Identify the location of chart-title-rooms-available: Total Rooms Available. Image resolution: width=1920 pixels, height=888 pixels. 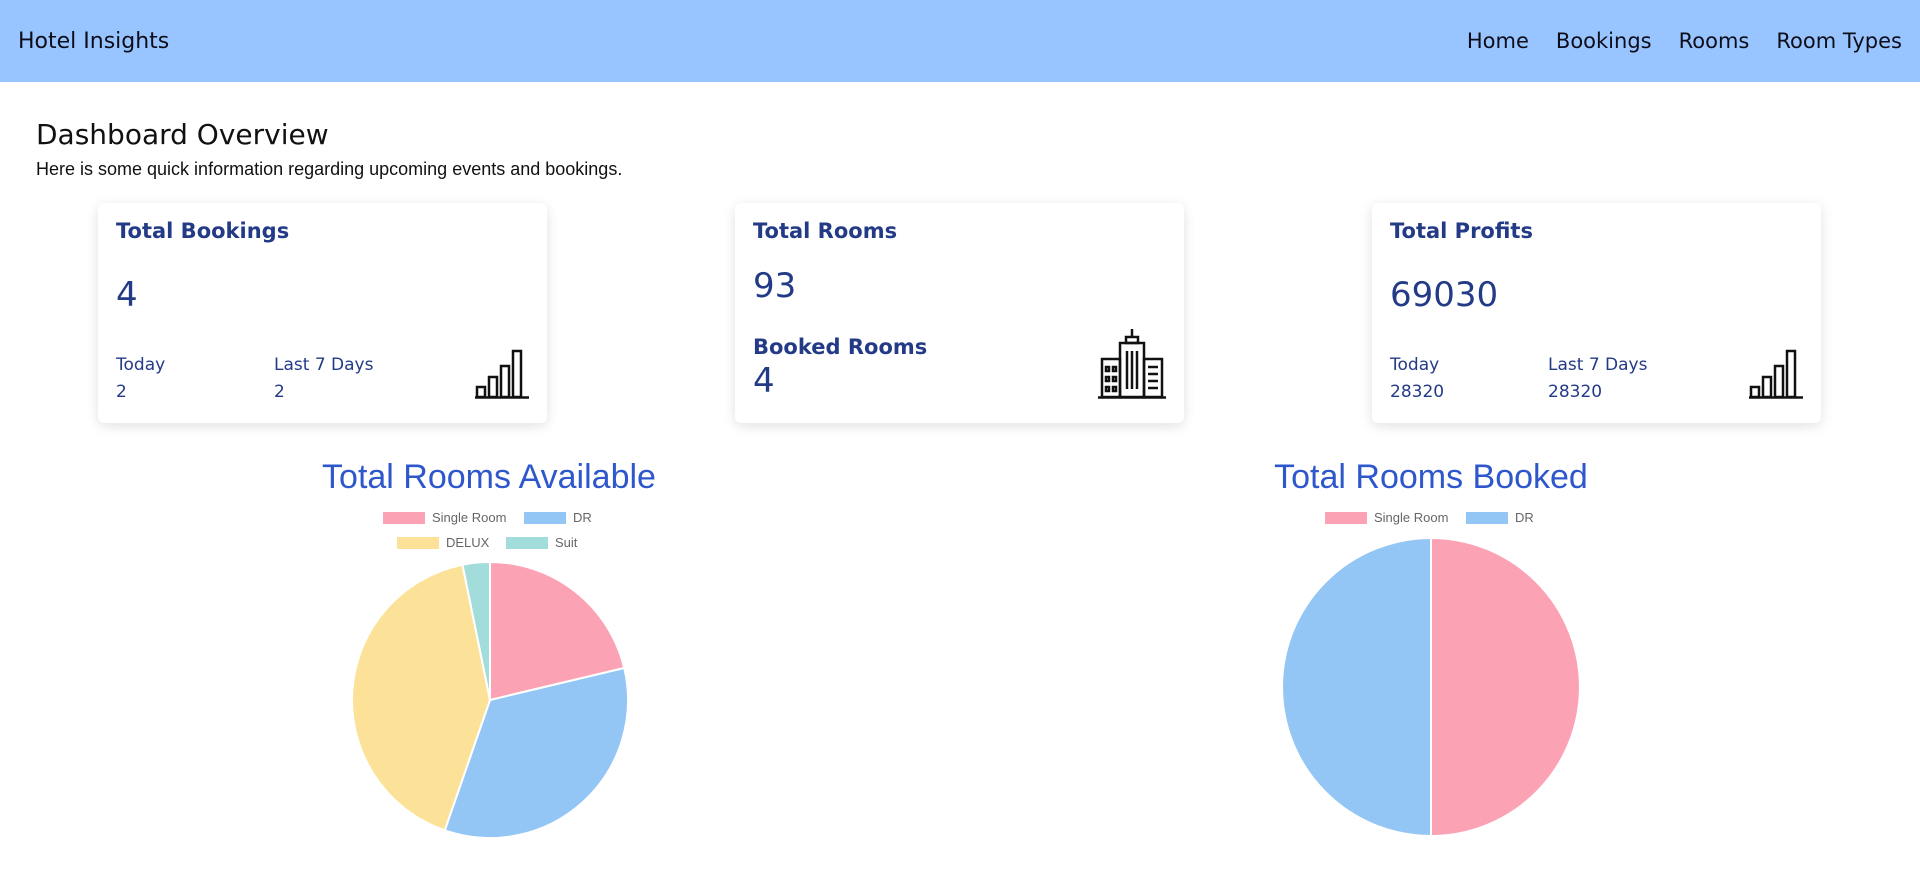
(489, 477).